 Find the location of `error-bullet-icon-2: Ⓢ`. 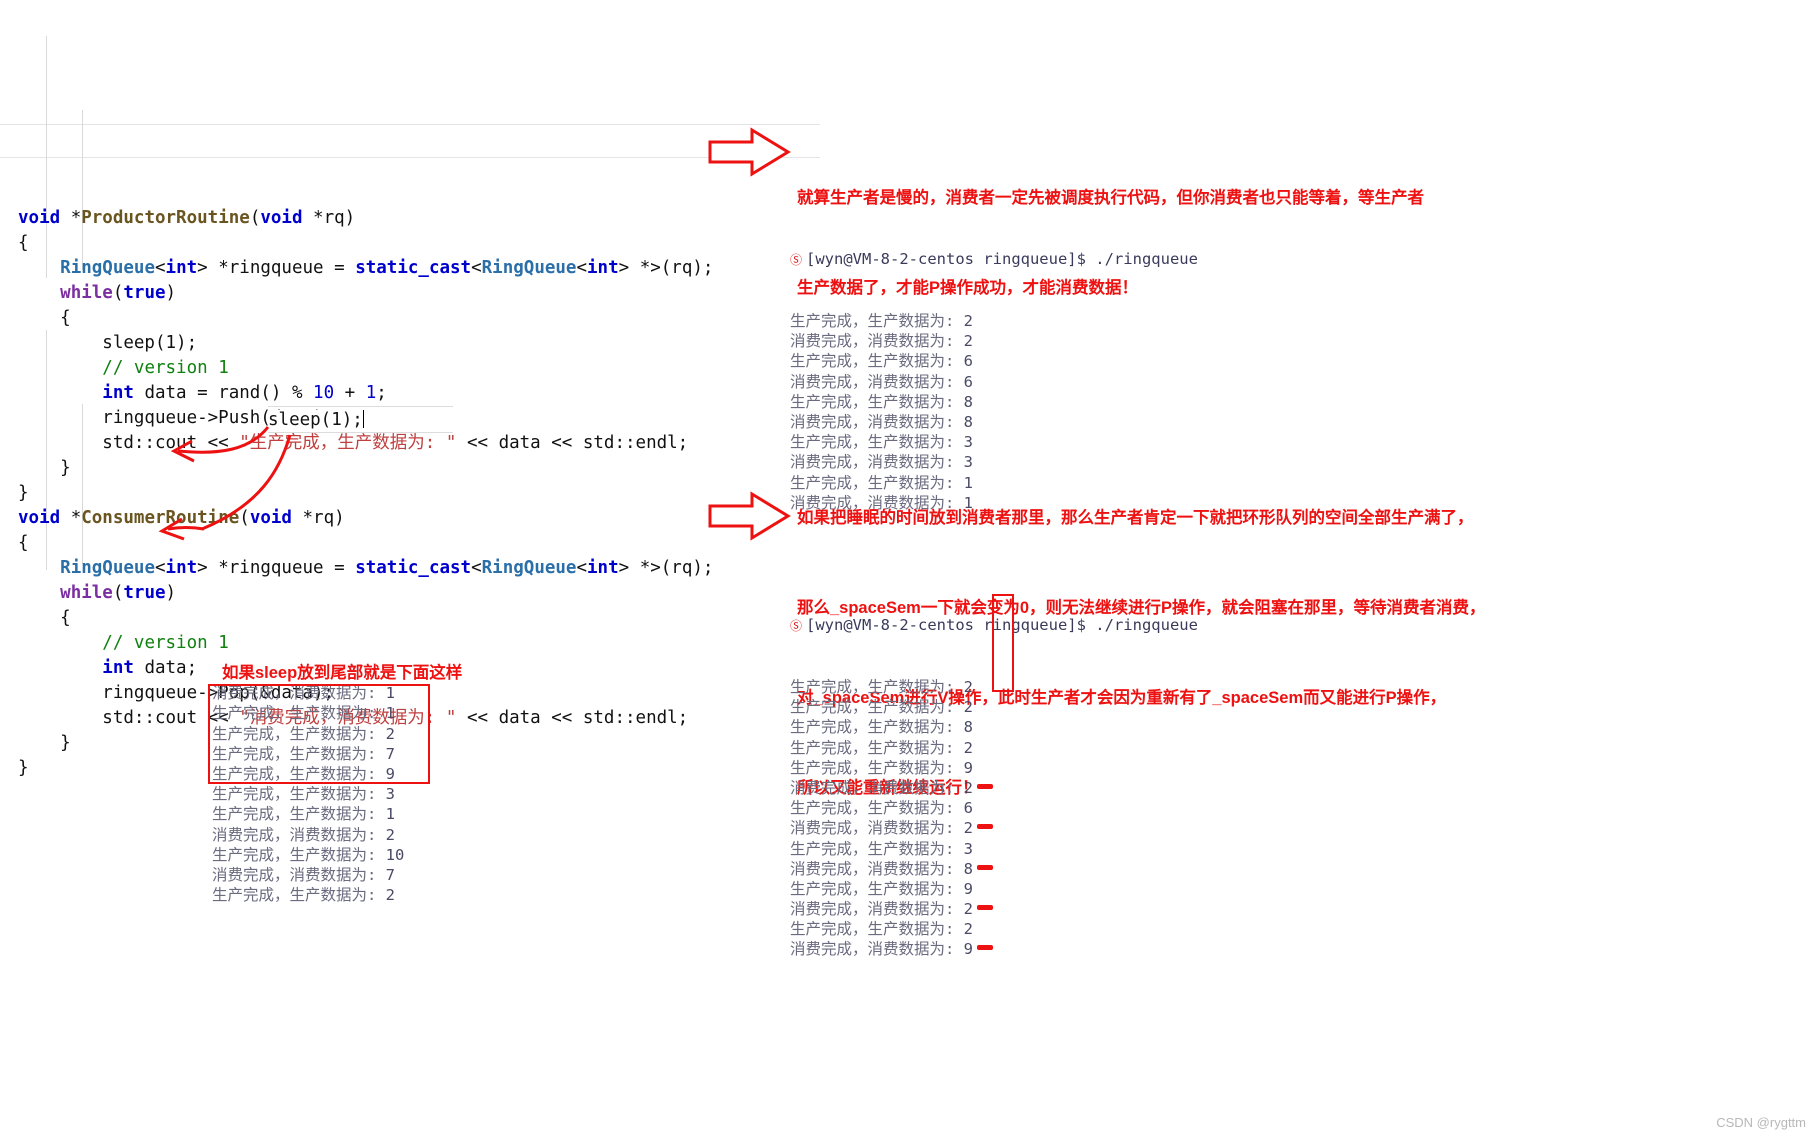

error-bullet-icon-2: Ⓢ is located at coordinates (796, 626).